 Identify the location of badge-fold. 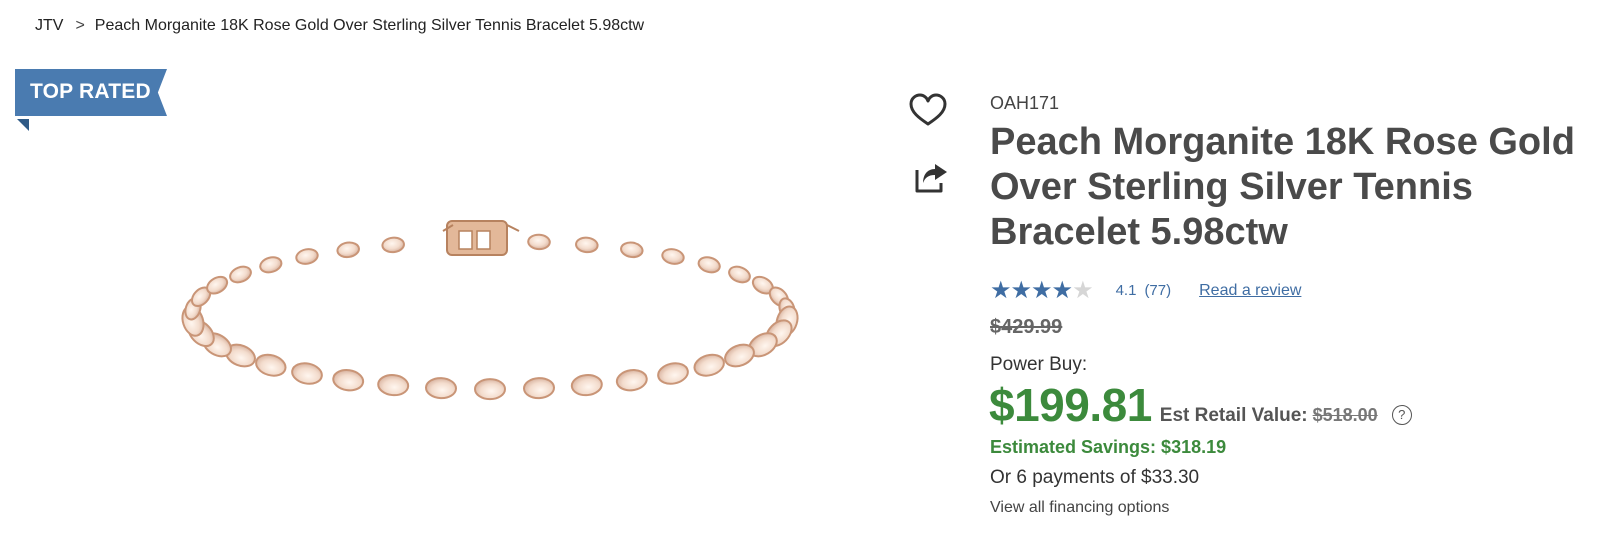
(23, 125).